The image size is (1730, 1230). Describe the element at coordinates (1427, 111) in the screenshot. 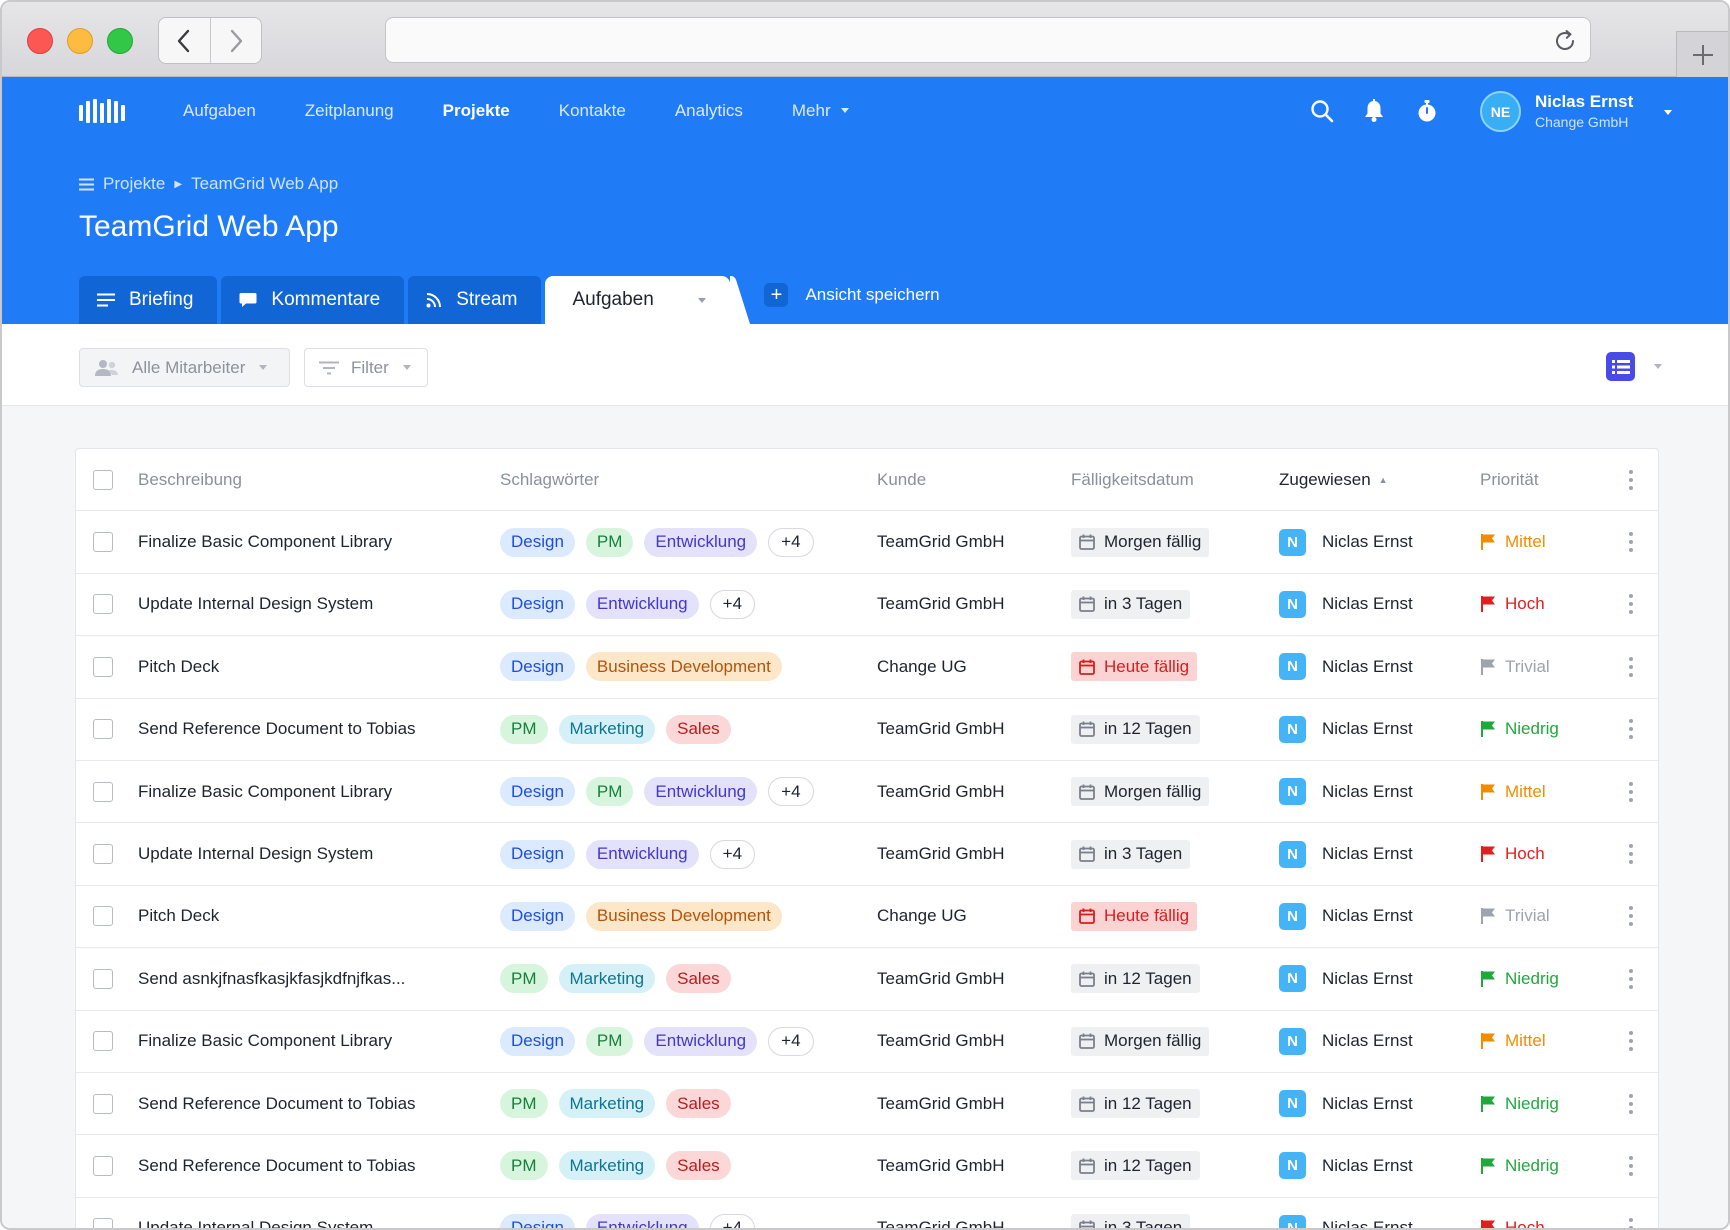

I see `stopwatch-icon` at that location.